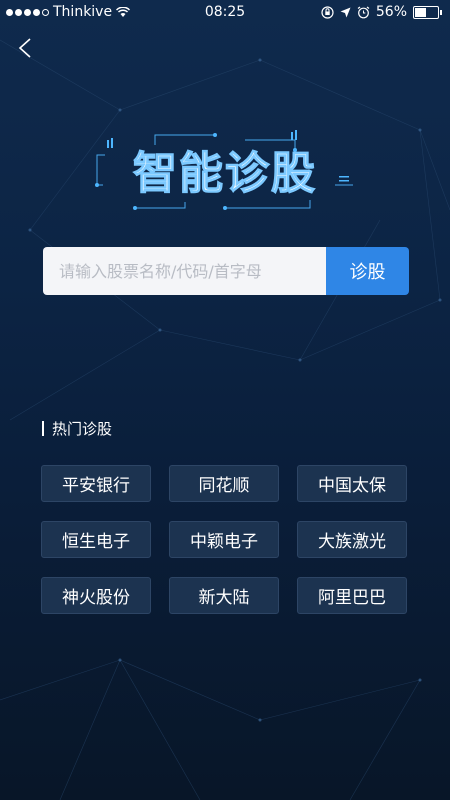 Image resolution: width=450 pixels, height=800 pixels. Describe the element at coordinates (391, 12) in the screenshot. I see `battery-percent: 56%` at that location.